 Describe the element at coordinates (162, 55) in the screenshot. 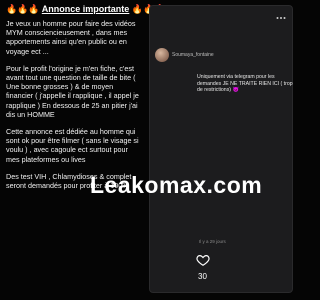

I see `avatar` at that location.